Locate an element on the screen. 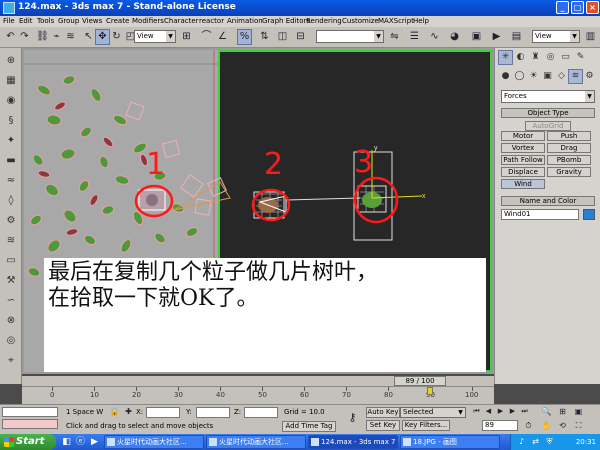 This screenshot has width=600, height=450. reactor-water-icon: ∽ is located at coordinates (11, 301).